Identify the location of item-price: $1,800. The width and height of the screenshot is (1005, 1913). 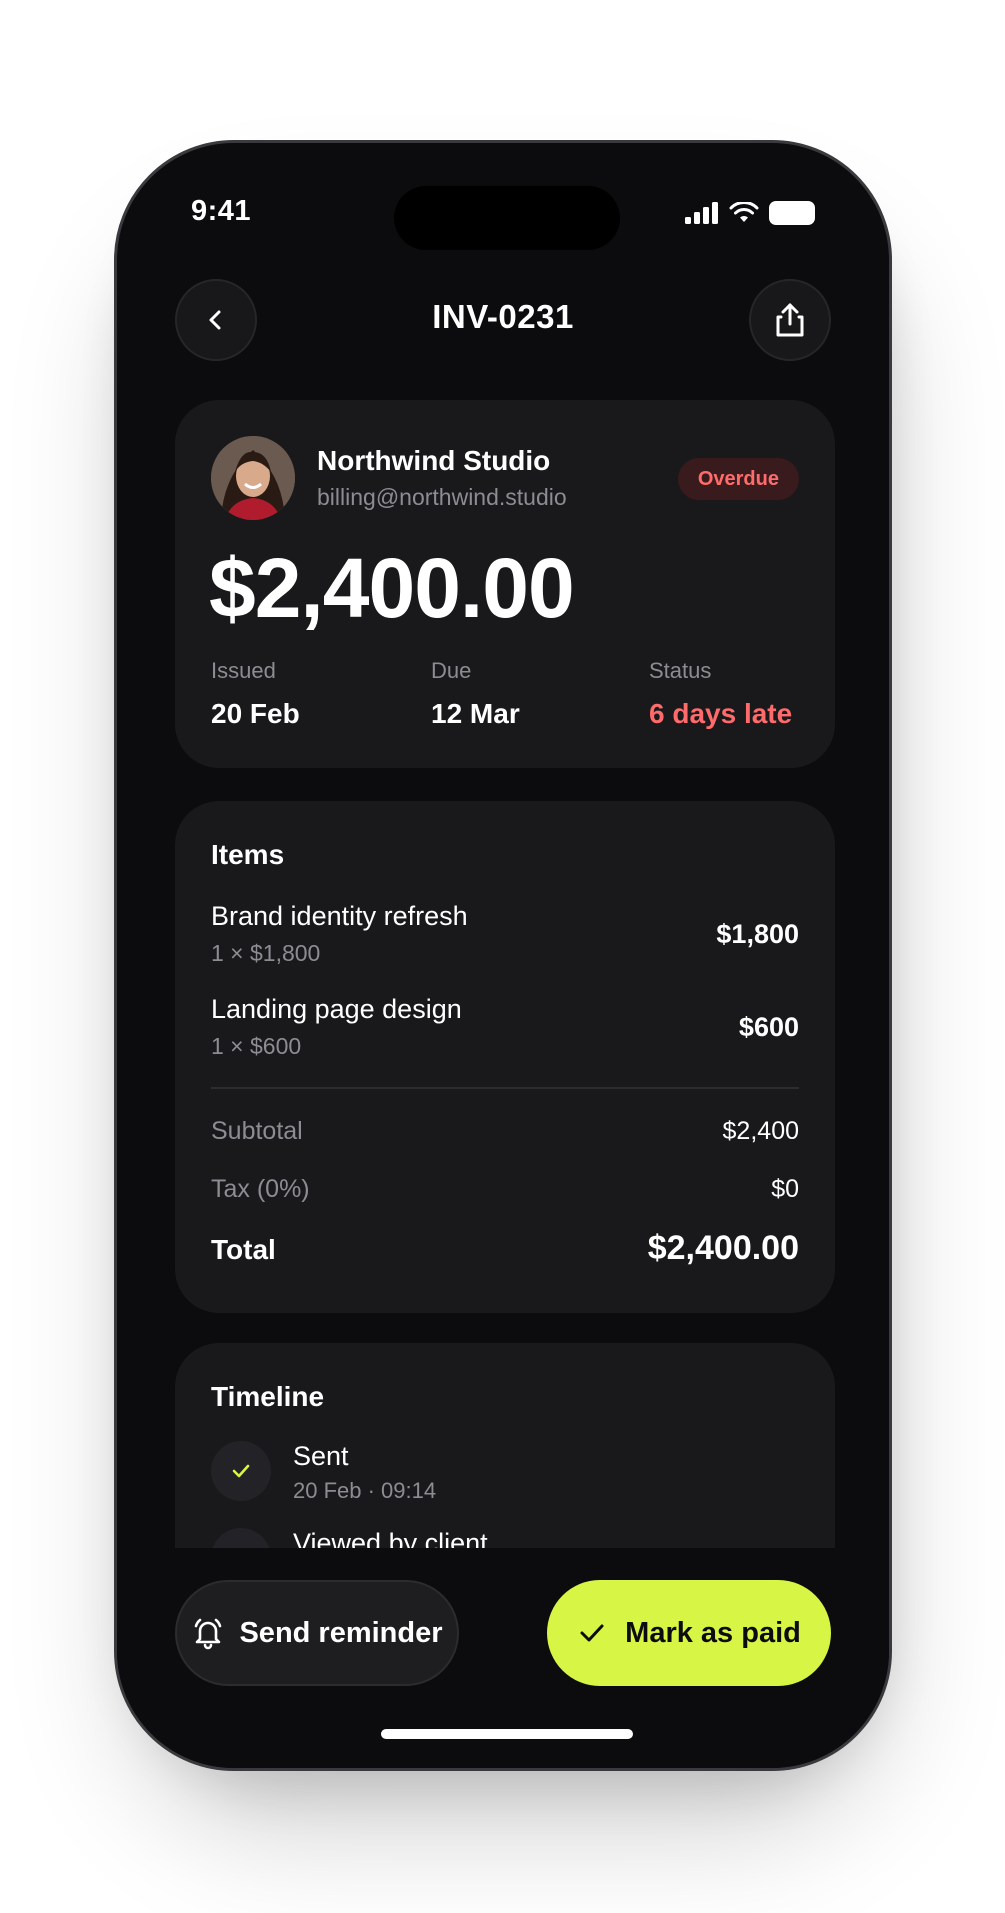
(757, 934).